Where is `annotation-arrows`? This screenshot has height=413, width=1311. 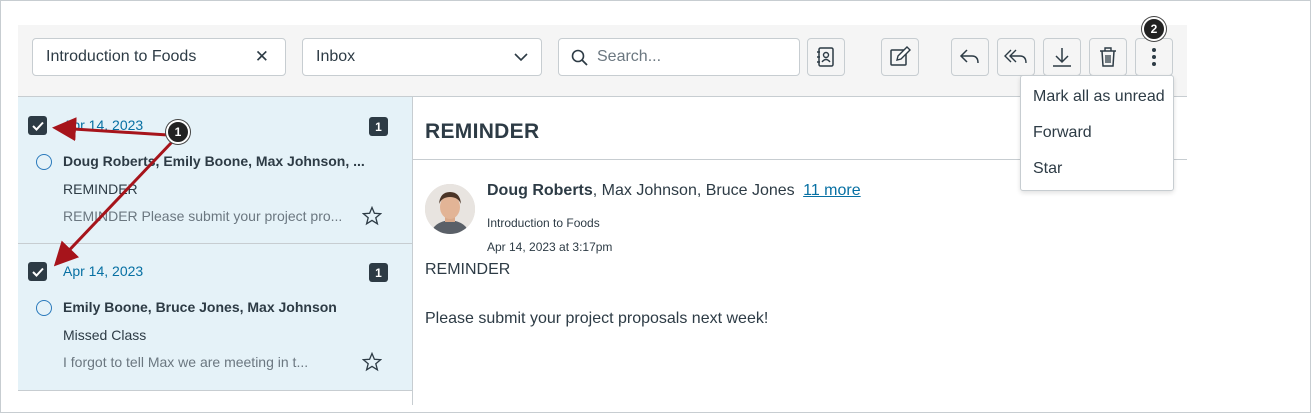 annotation-arrows is located at coordinates (113, 192).